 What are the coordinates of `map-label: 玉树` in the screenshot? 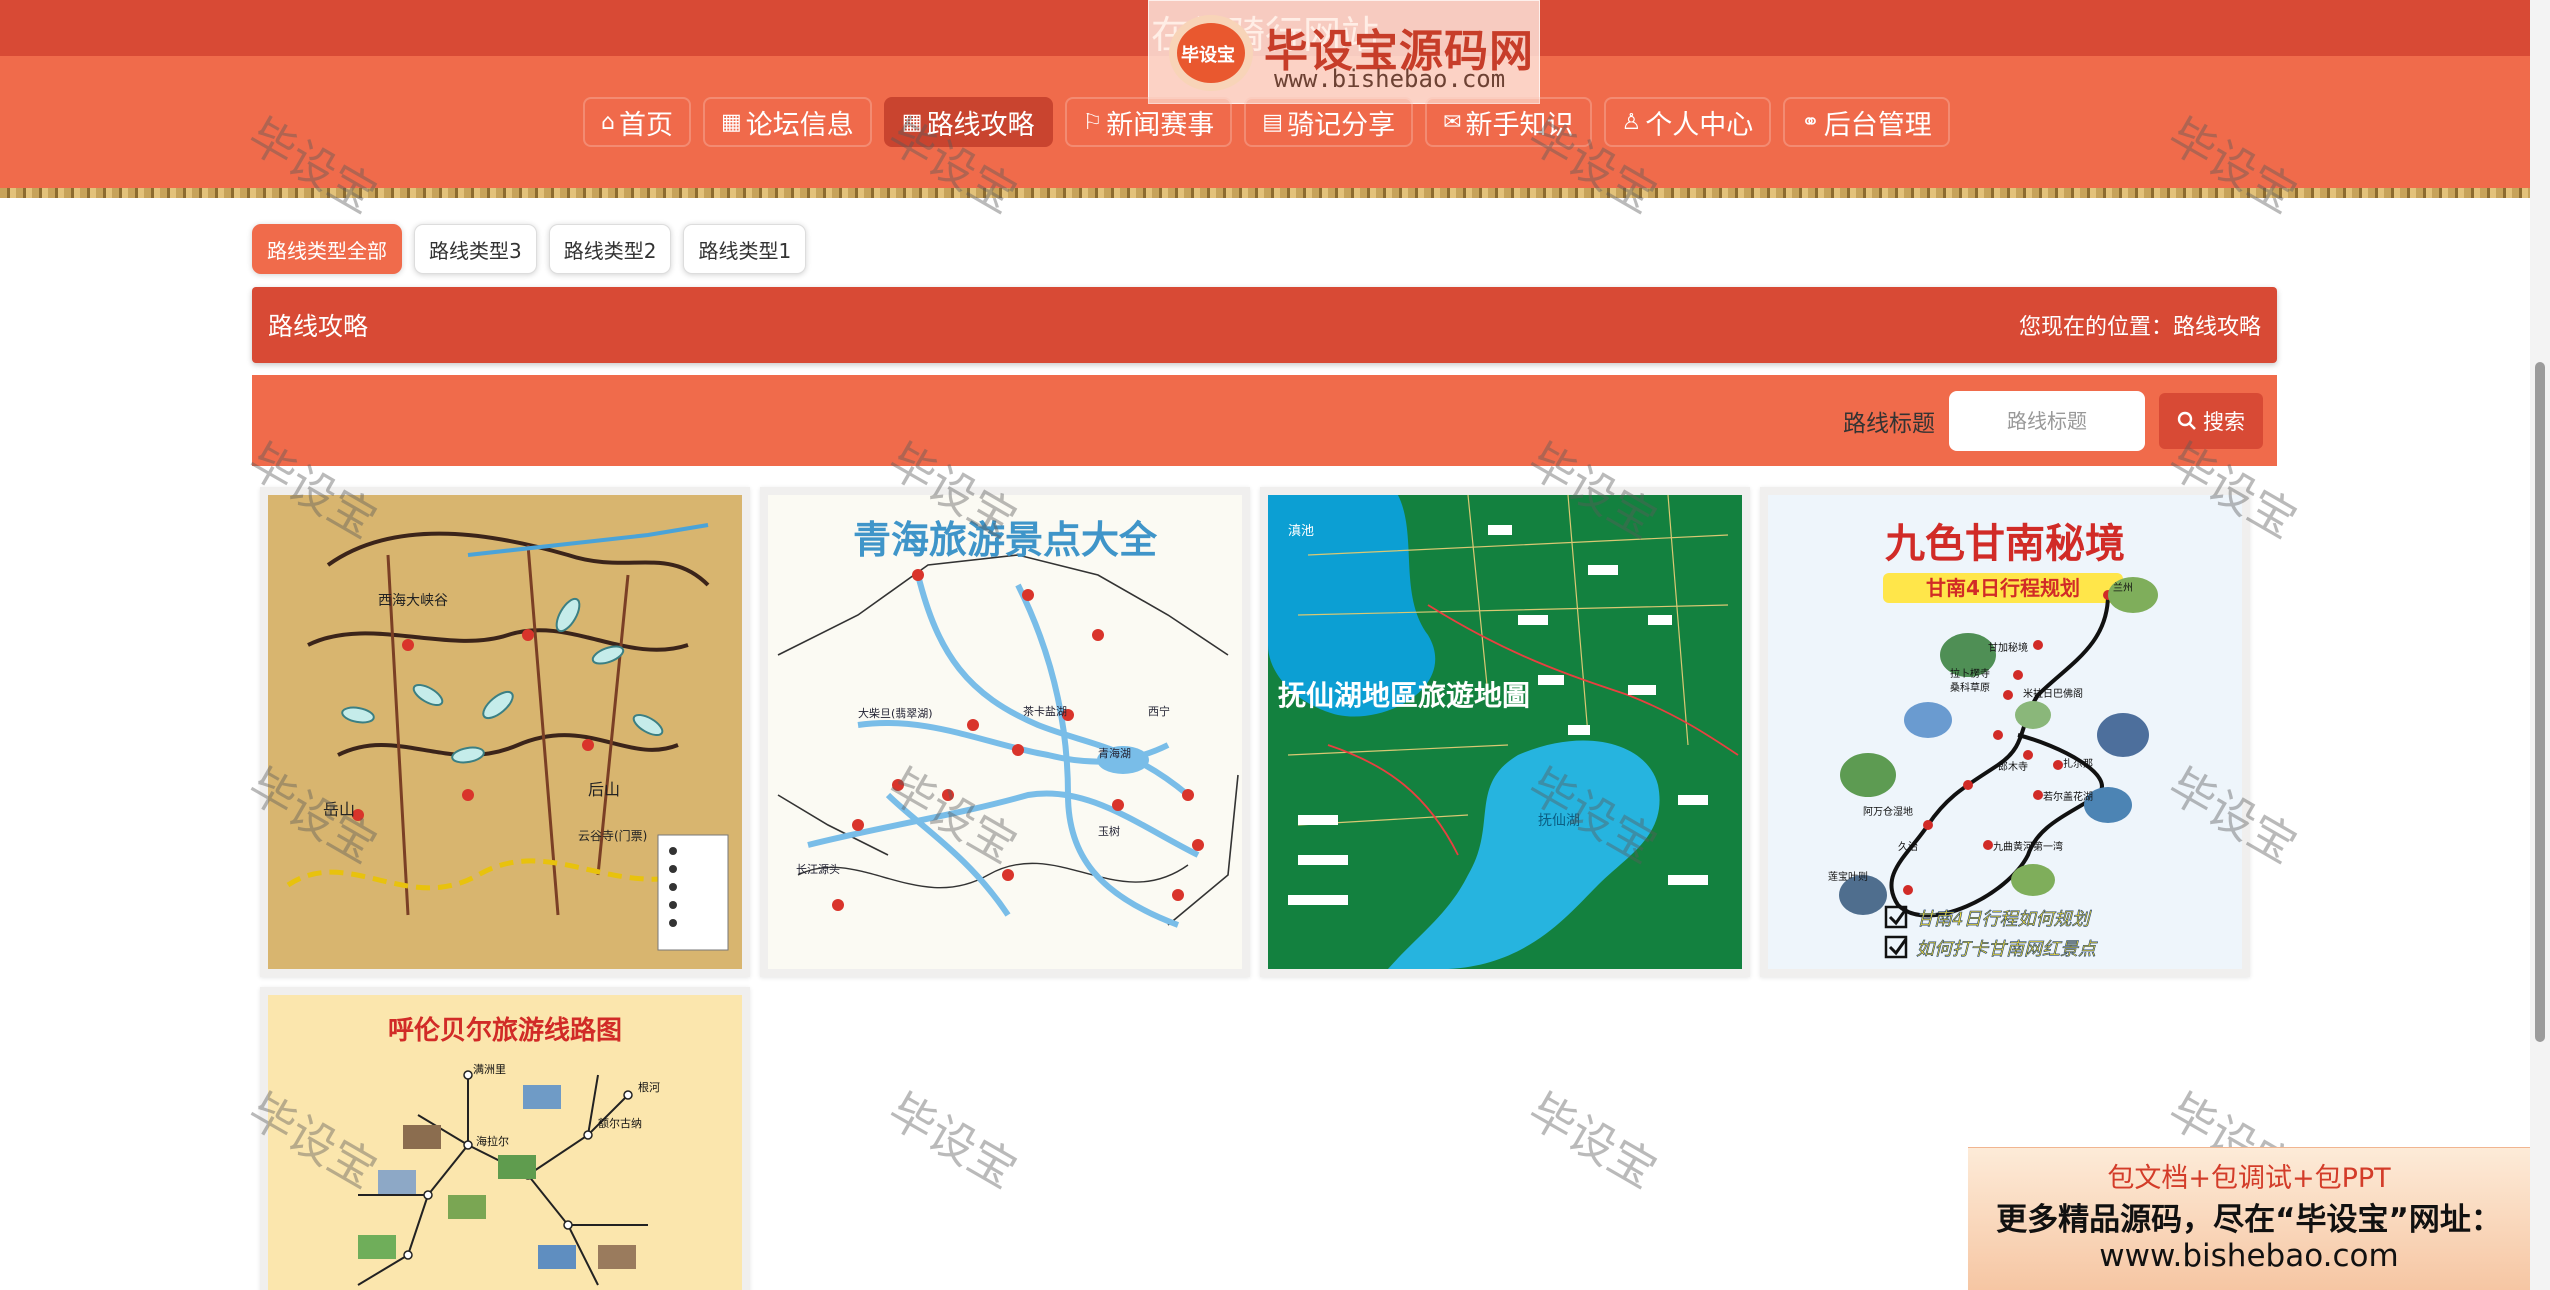 It's located at (1109, 831).